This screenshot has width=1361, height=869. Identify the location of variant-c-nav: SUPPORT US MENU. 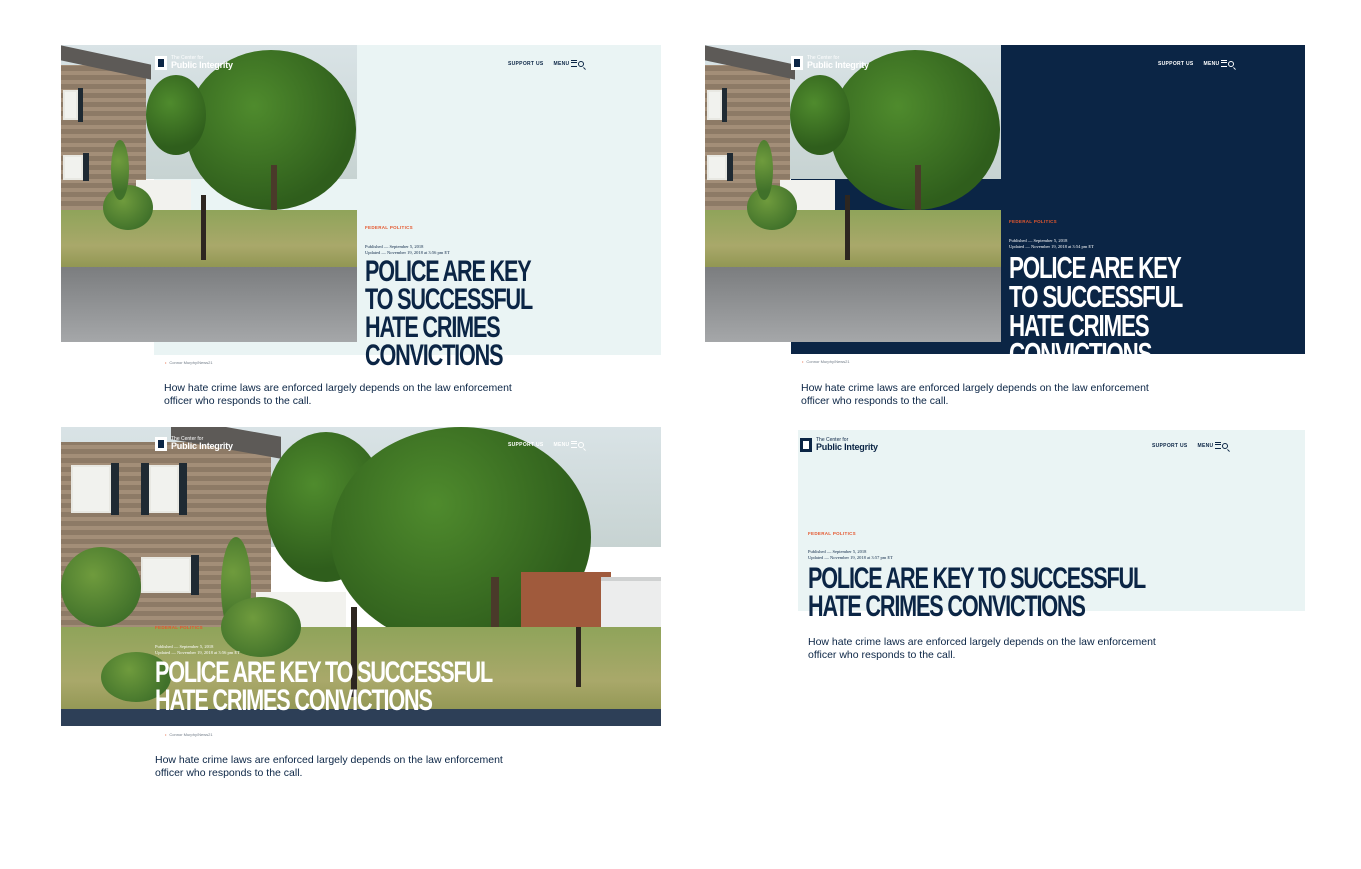
(546, 444).